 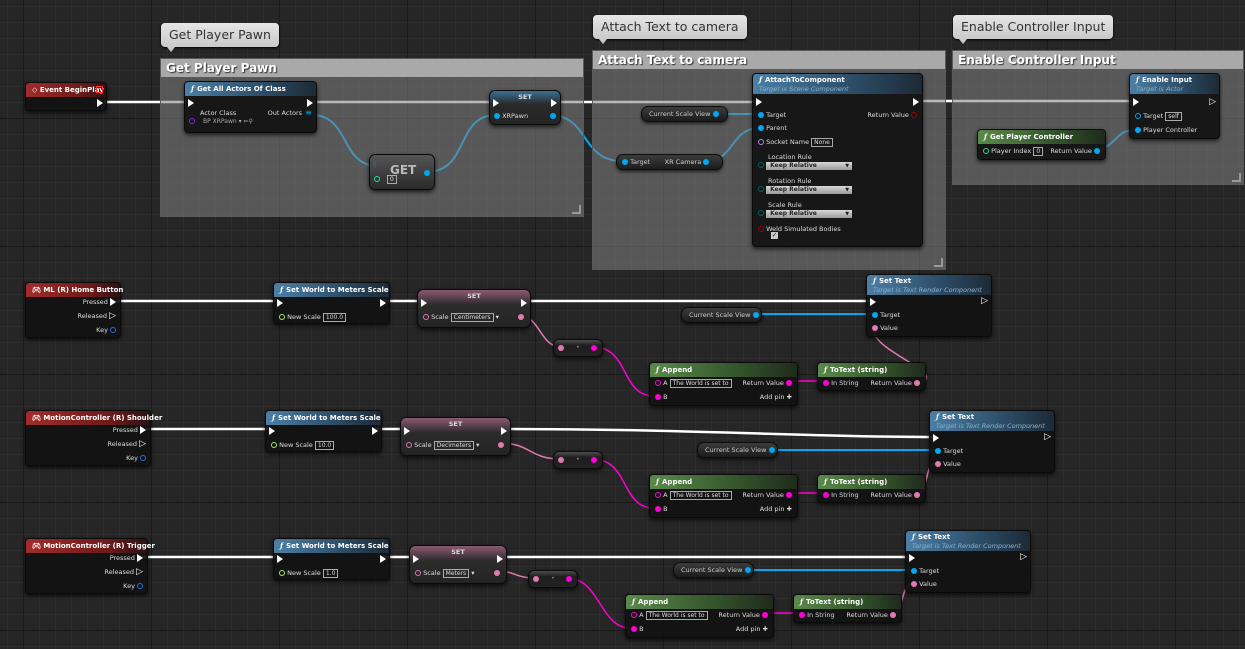 What do you see at coordinates (776, 509) in the screenshot?
I see `add-pin-button: Add pin ✚` at bounding box center [776, 509].